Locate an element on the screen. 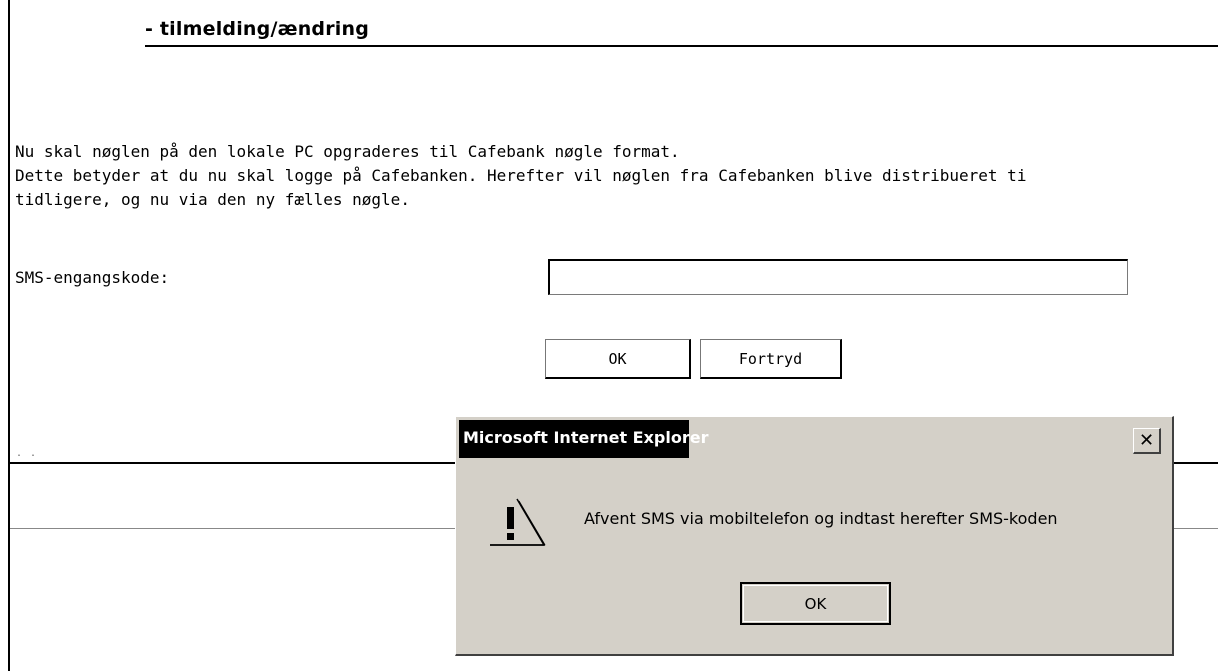 The image size is (1218, 671). dialog-title: Microsoft Internet Explorer is located at coordinates (586, 437).